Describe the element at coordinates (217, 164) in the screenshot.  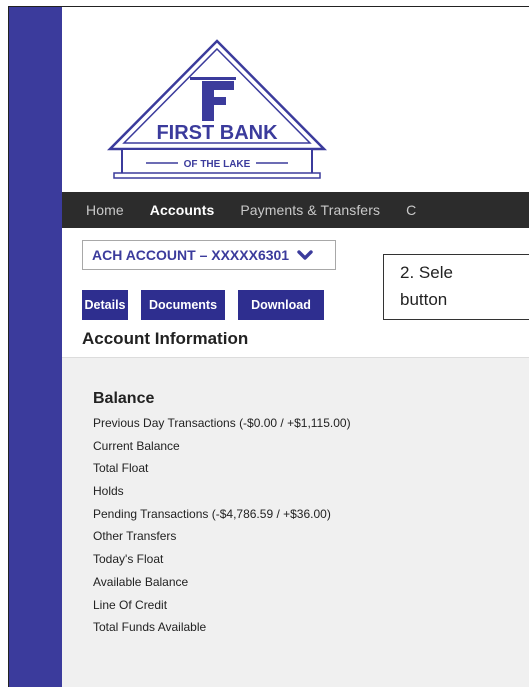
I see `logo-name-line2: OF THE LAKE` at that location.